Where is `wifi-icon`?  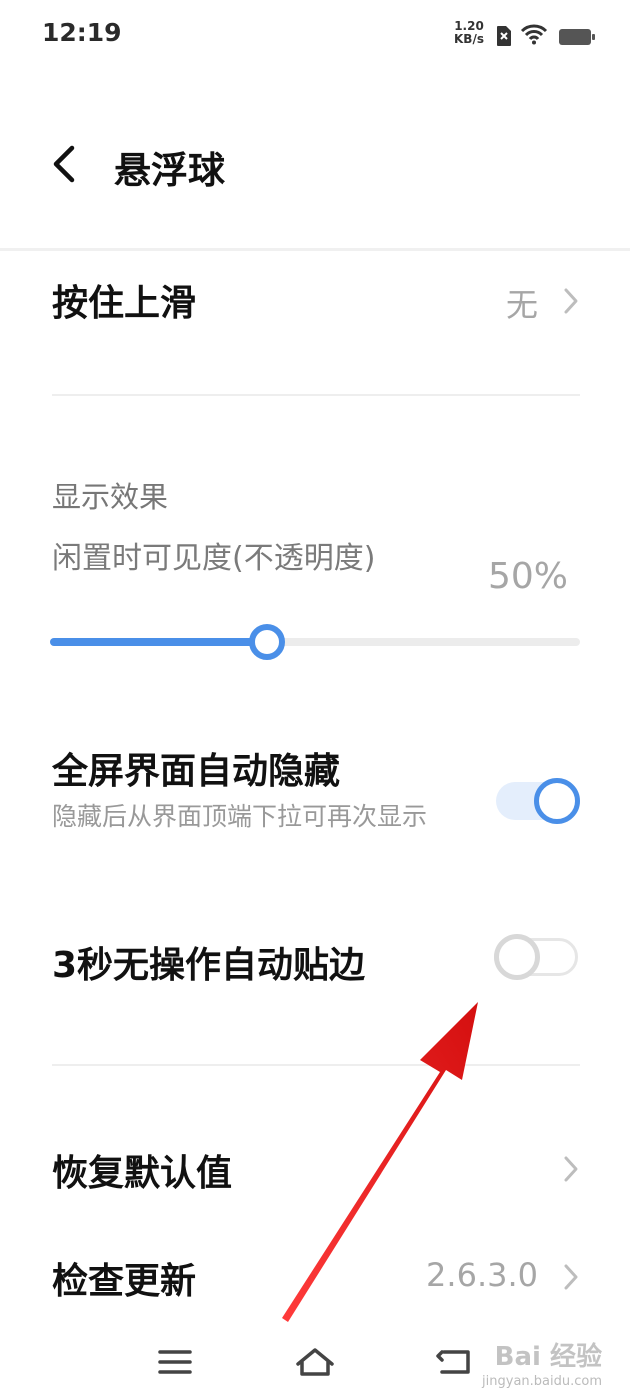
wifi-icon is located at coordinates (534, 34).